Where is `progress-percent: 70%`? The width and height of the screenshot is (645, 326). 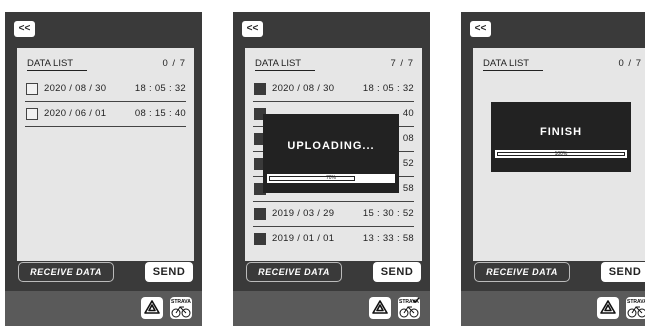
progress-percent: 70% is located at coordinates (330, 178).